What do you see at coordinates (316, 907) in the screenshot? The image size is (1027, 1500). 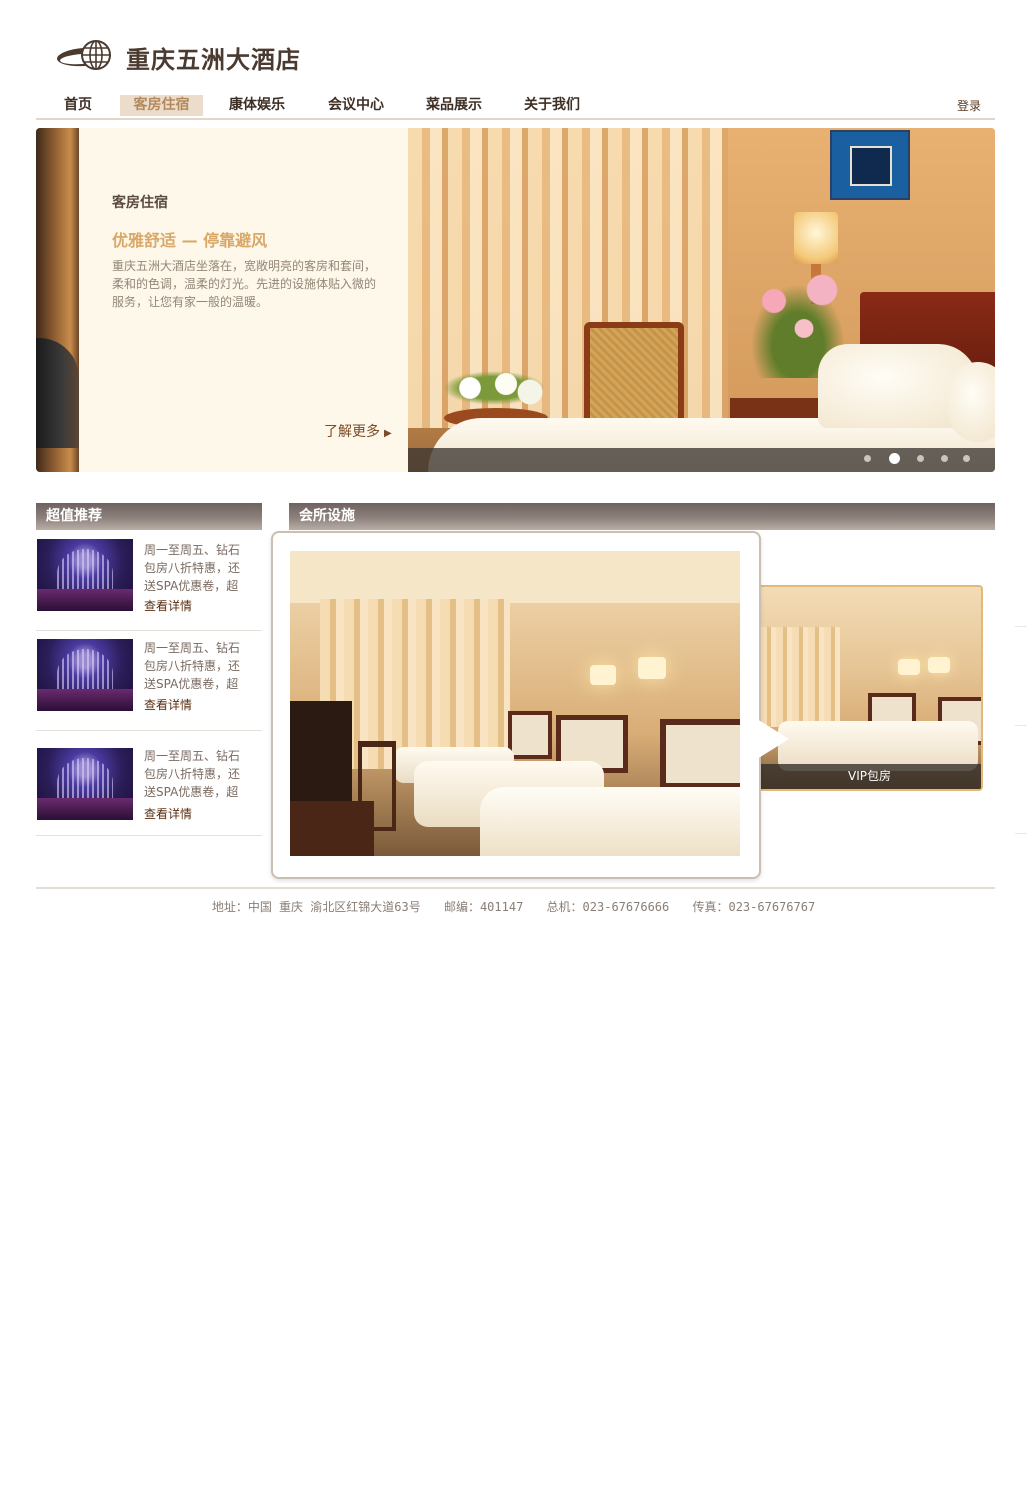 I see `footer-address: 地址：中国 重庆 渝北区红锦大道63号` at bounding box center [316, 907].